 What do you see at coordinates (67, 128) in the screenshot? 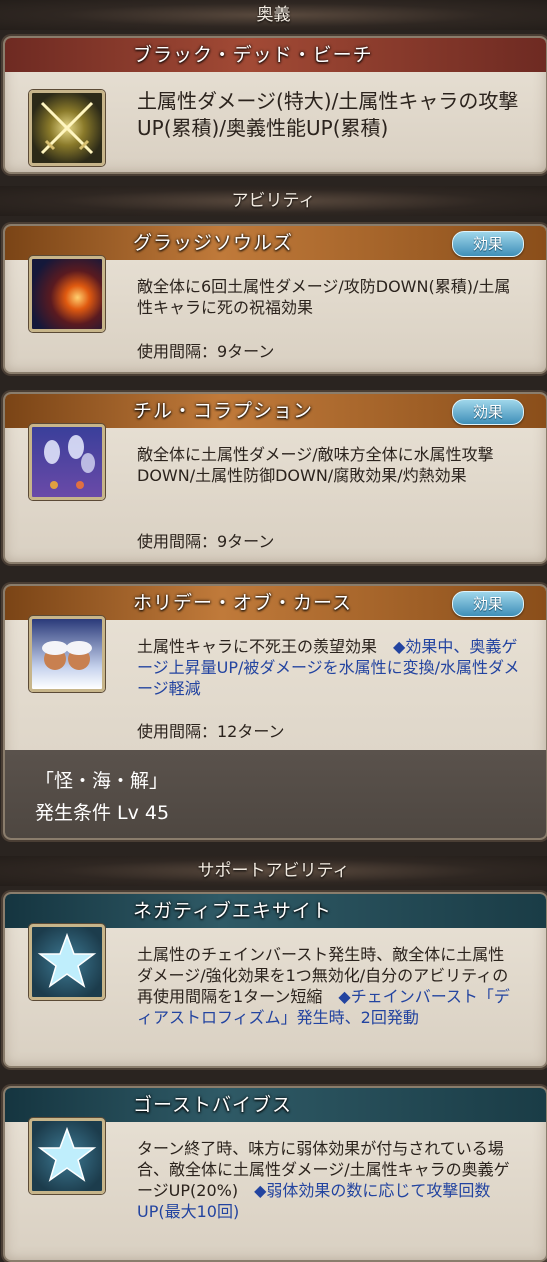
I see `crossed-swords-icon` at bounding box center [67, 128].